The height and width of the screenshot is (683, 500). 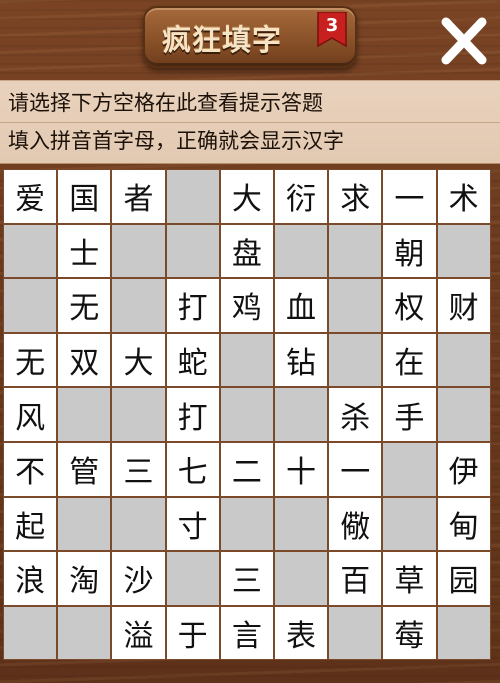 What do you see at coordinates (409, 578) in the screenshot?
I see `grid-cell-filled: 草` at bounding box center [409, 578].